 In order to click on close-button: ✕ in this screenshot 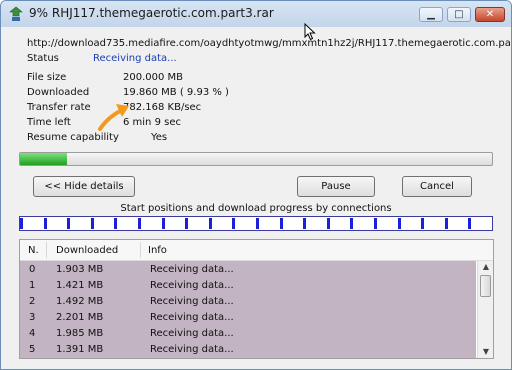, I will do `click(490, 14)`.